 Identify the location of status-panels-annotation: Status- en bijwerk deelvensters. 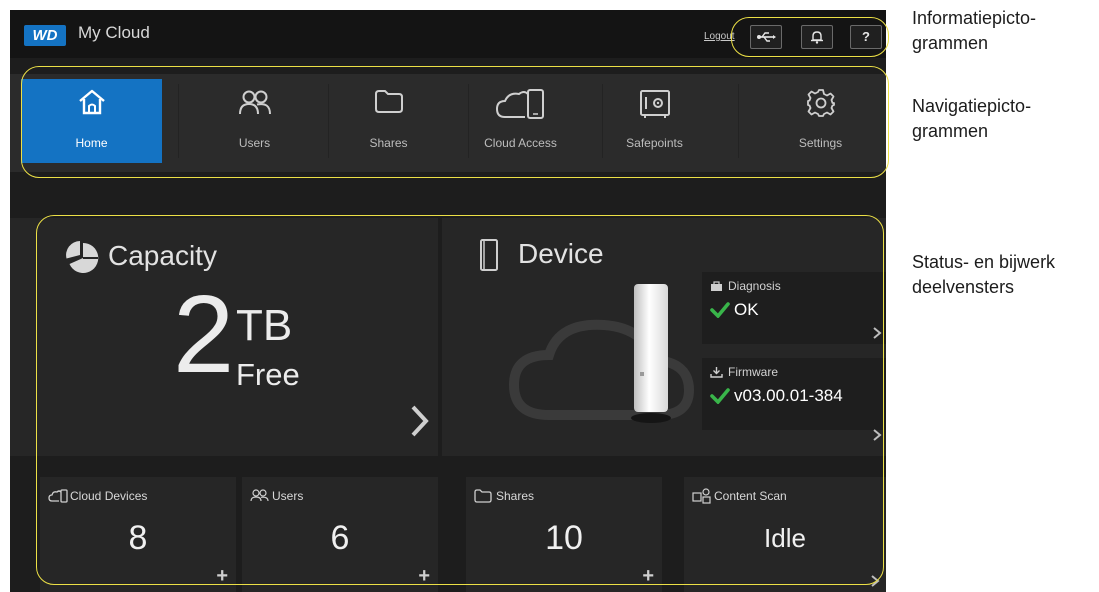
(984, 274).